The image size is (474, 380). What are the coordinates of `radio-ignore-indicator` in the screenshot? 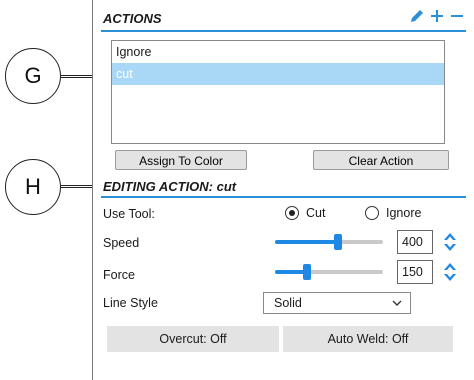 It's located at (372, 213).